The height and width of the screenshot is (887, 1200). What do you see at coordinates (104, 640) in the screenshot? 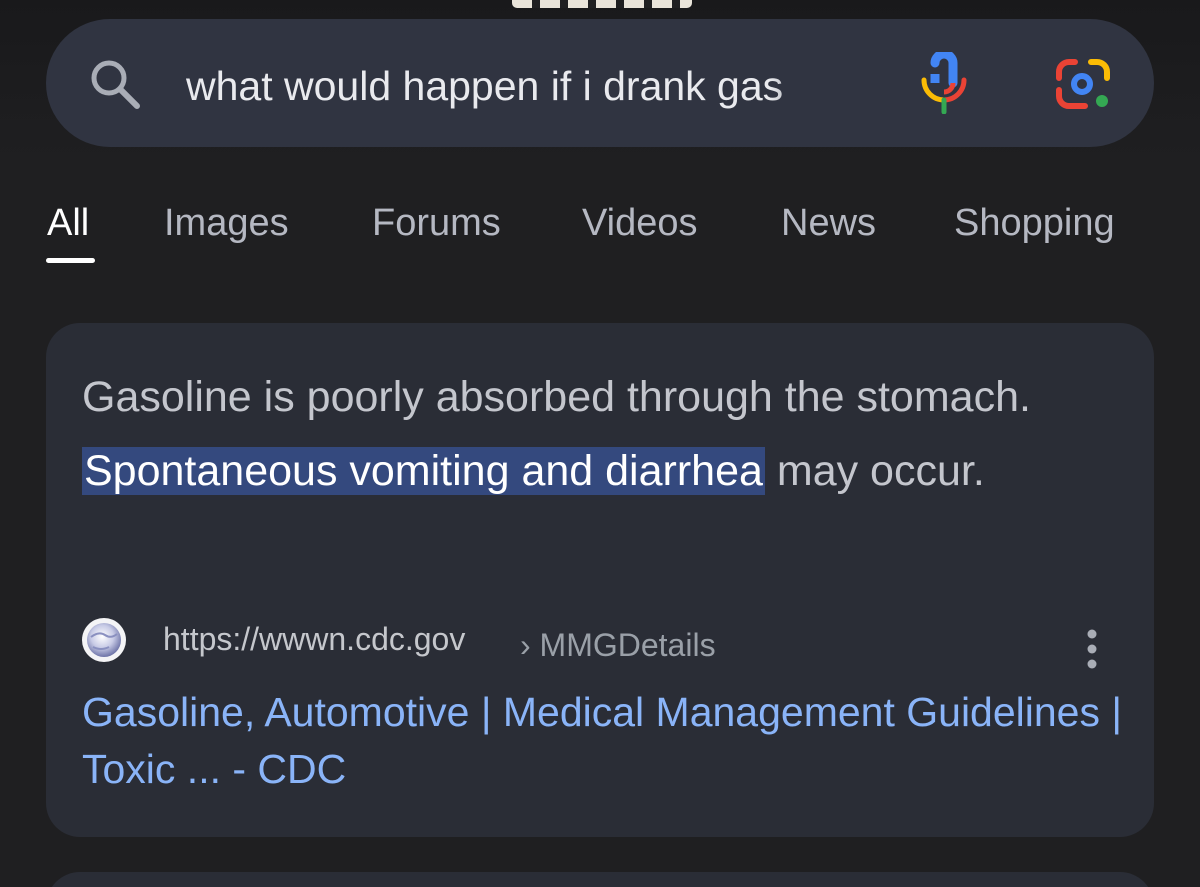
I see `globe-icon` at bounding box center [104, 640].